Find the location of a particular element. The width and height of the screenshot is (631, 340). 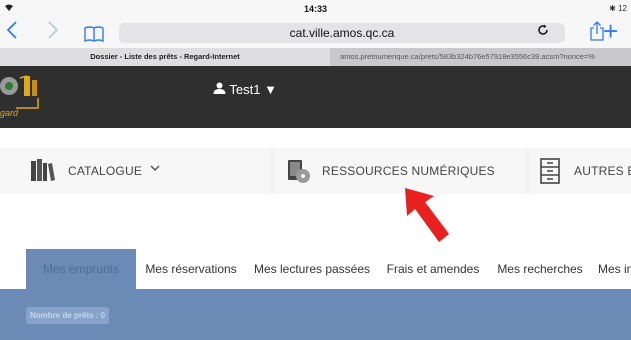

status-time: 14:33 is located at coordinates (315, 9).